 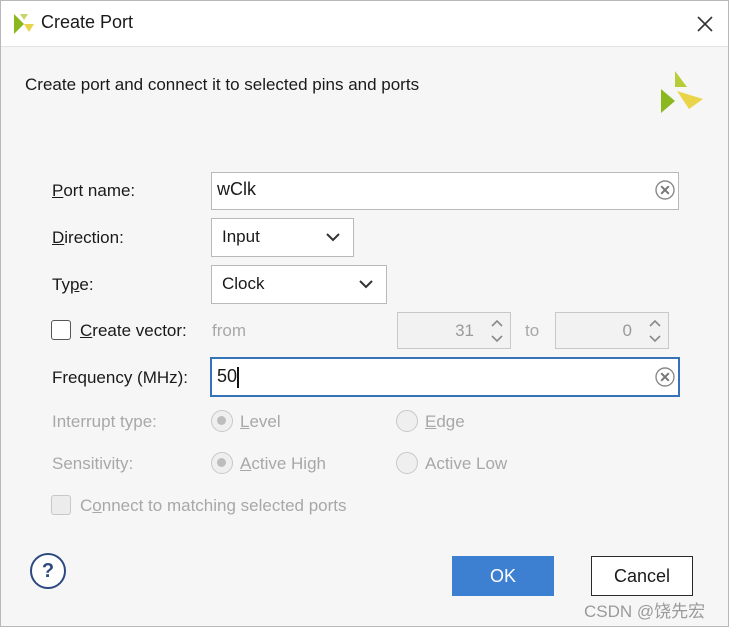 What do you see at coordinates (61, 330) in the screenshot?
I see `create-vector-checkbox` at bounding box center [61, 330].